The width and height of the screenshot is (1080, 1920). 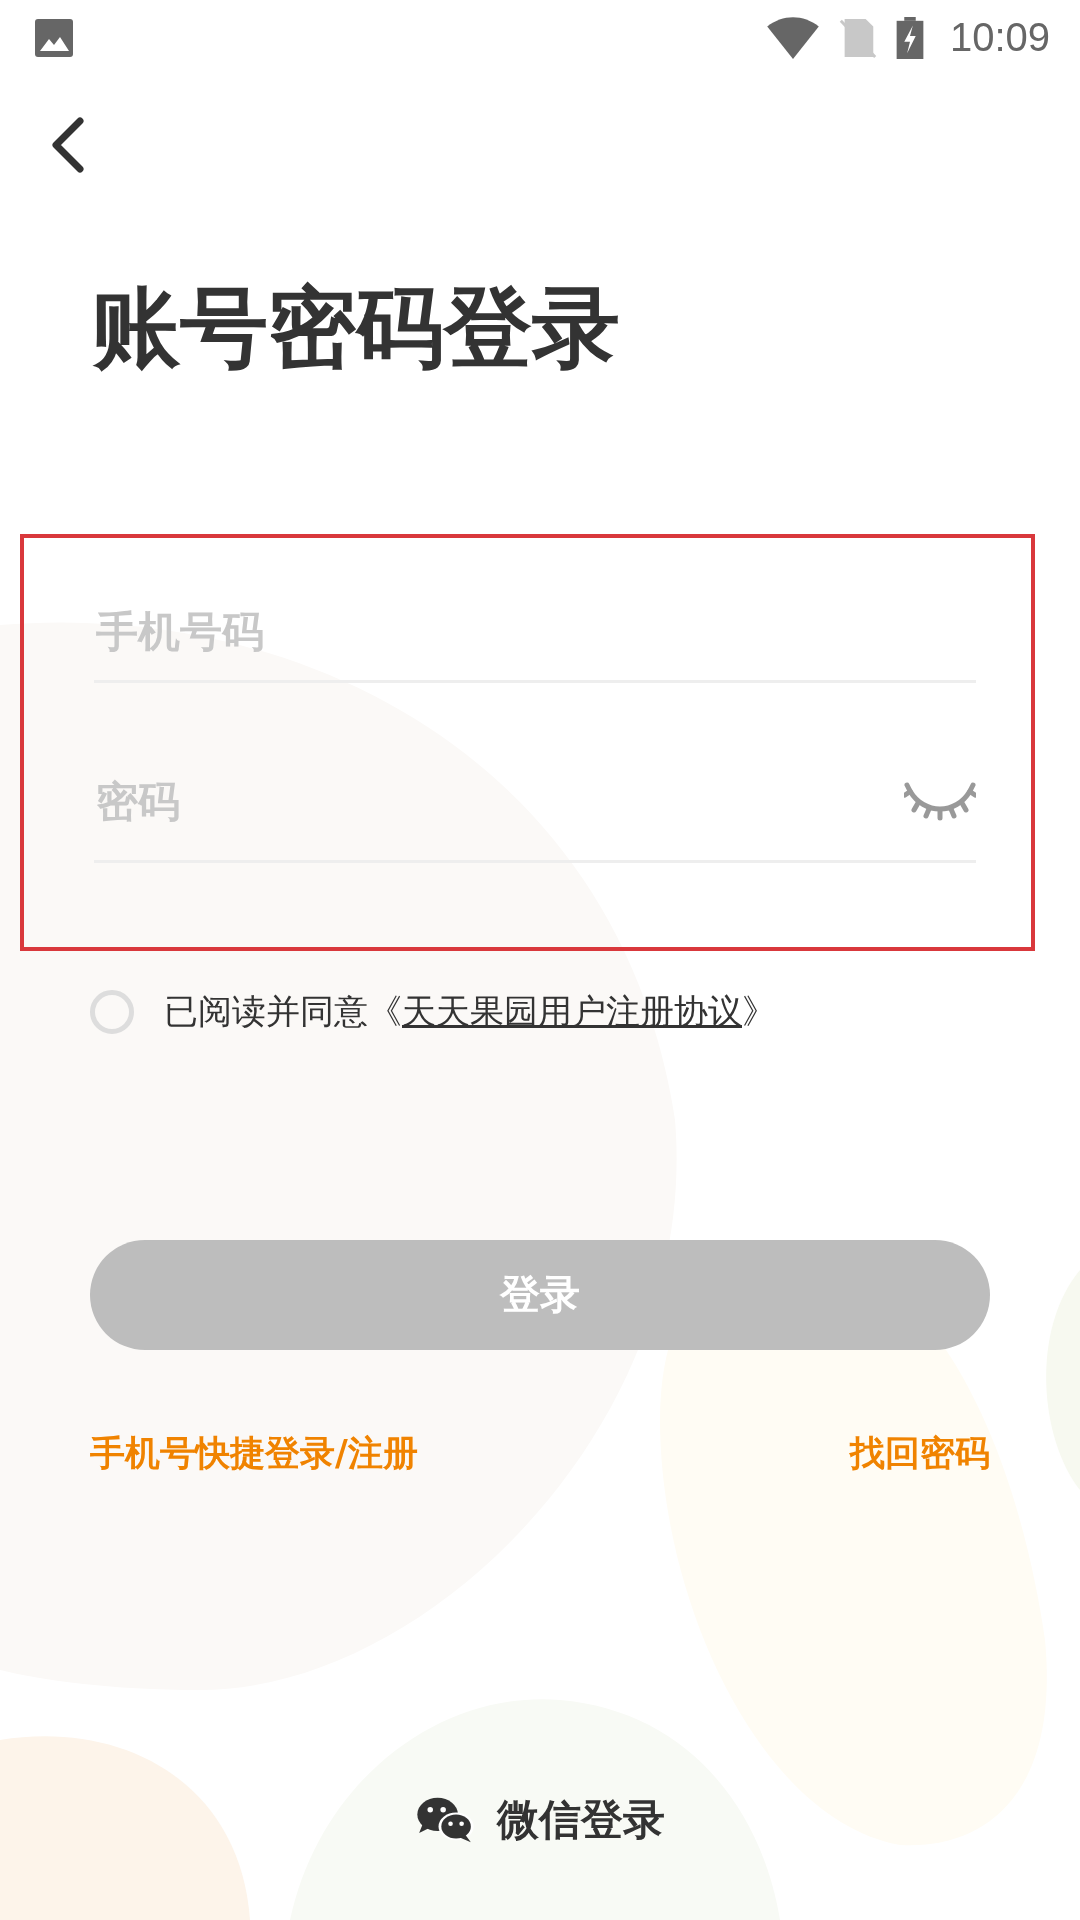 I want to click on eye-closed-icon, so click(x=940, y=801).